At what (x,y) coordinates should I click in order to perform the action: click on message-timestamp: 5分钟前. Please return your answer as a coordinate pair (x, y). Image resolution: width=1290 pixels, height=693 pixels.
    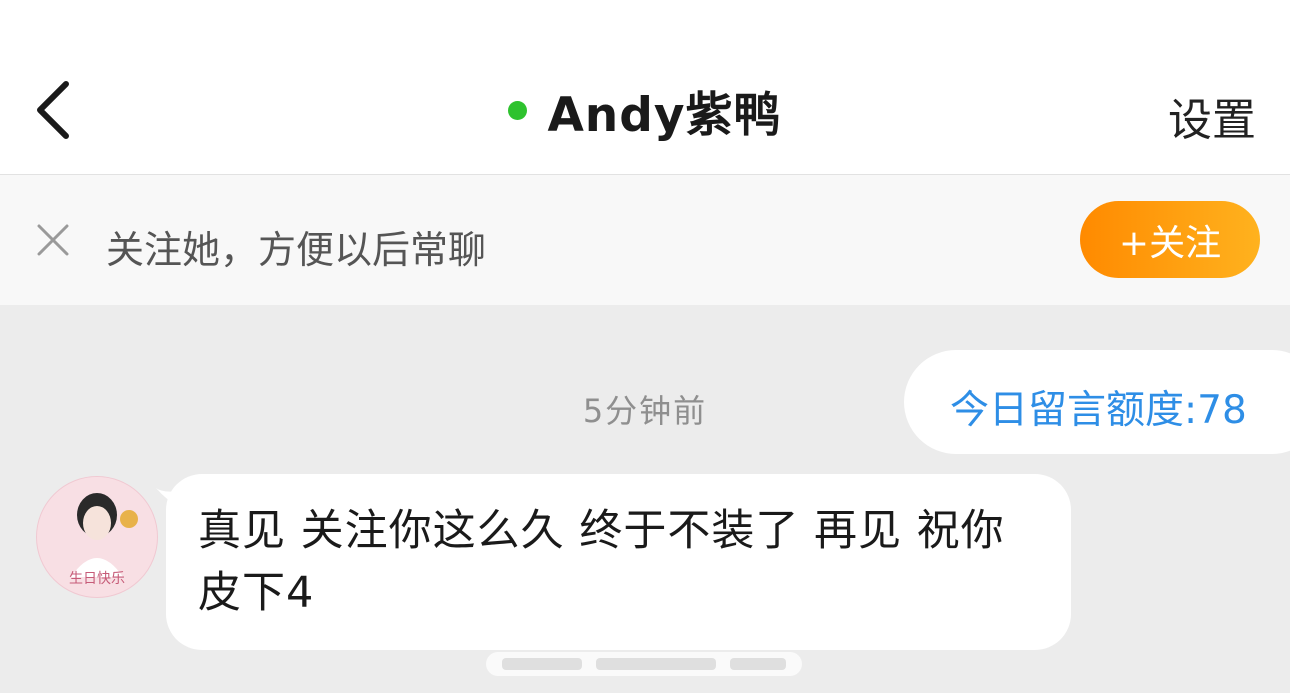
    Looking at the image, I should click on (645, 411).